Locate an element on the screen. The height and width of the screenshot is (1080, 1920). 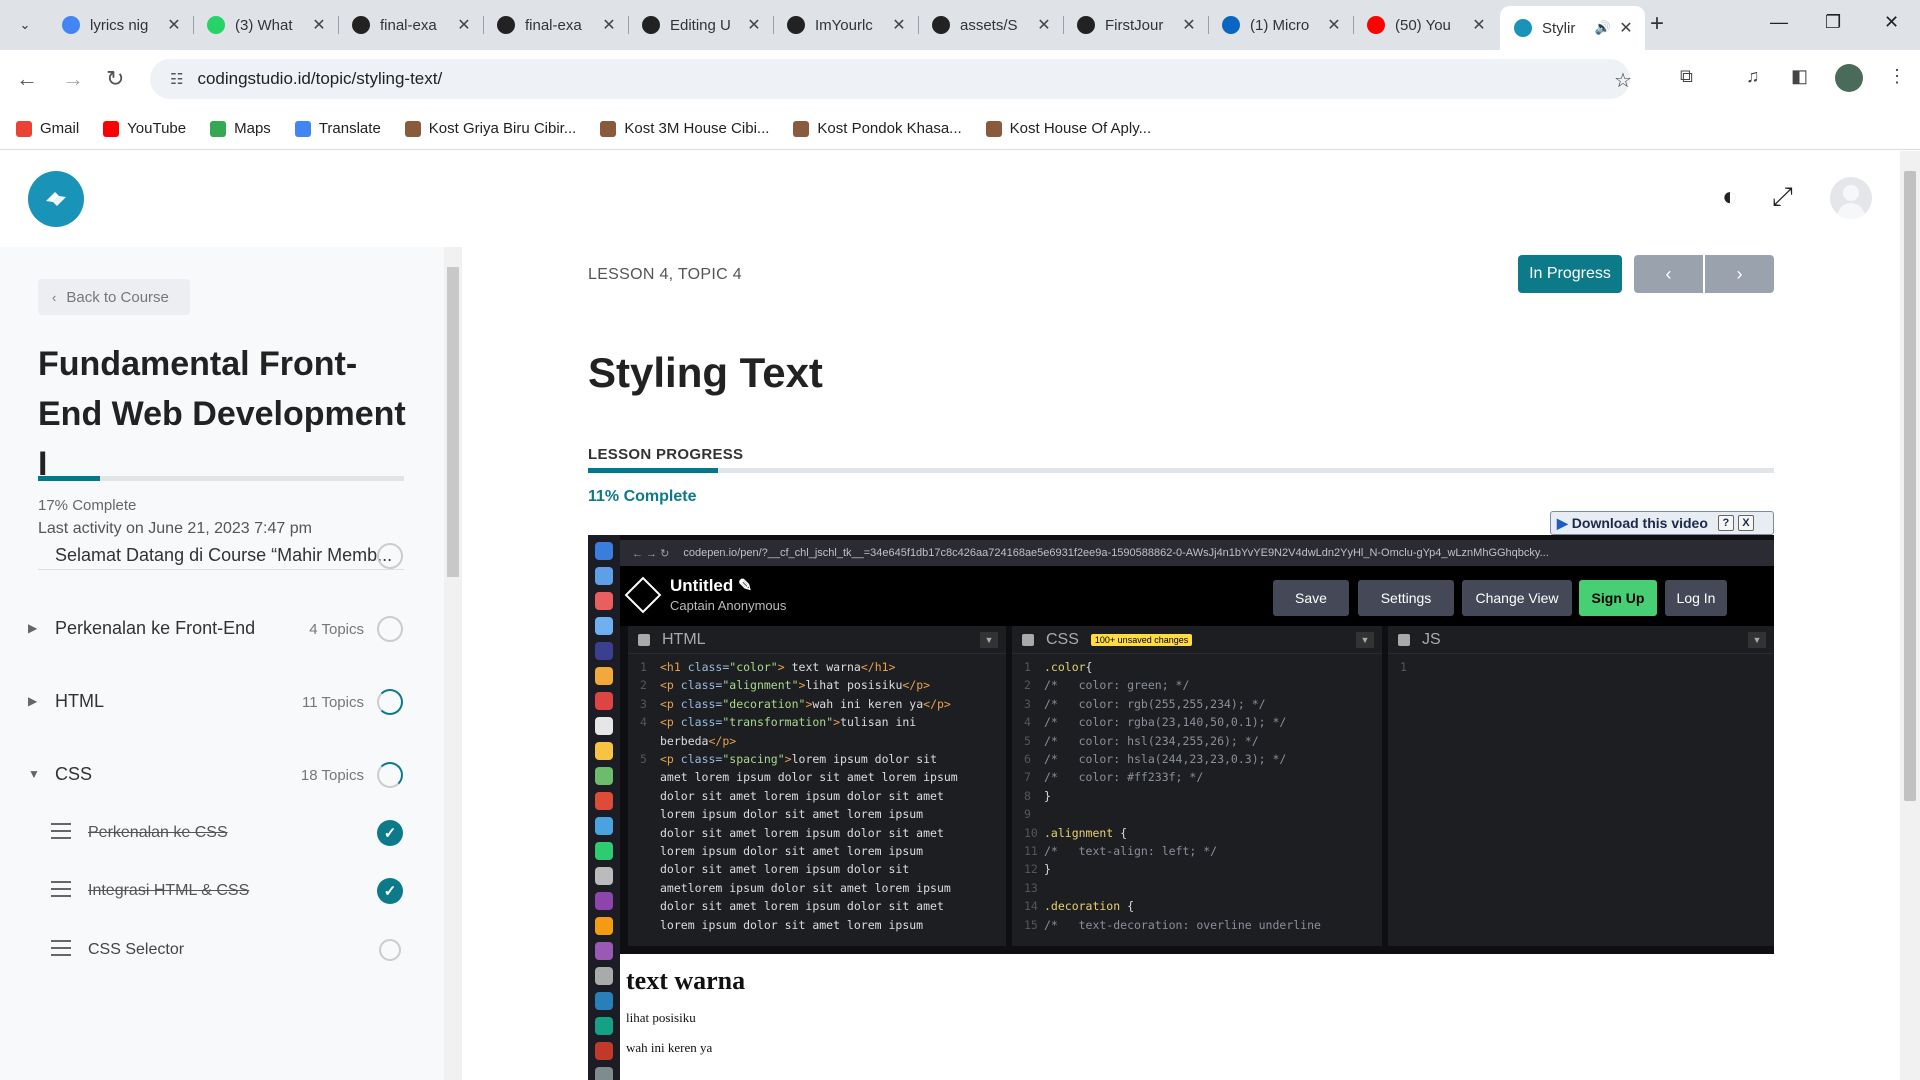
side-panel-icon: ◧ is located at coordinates (1799, 76).